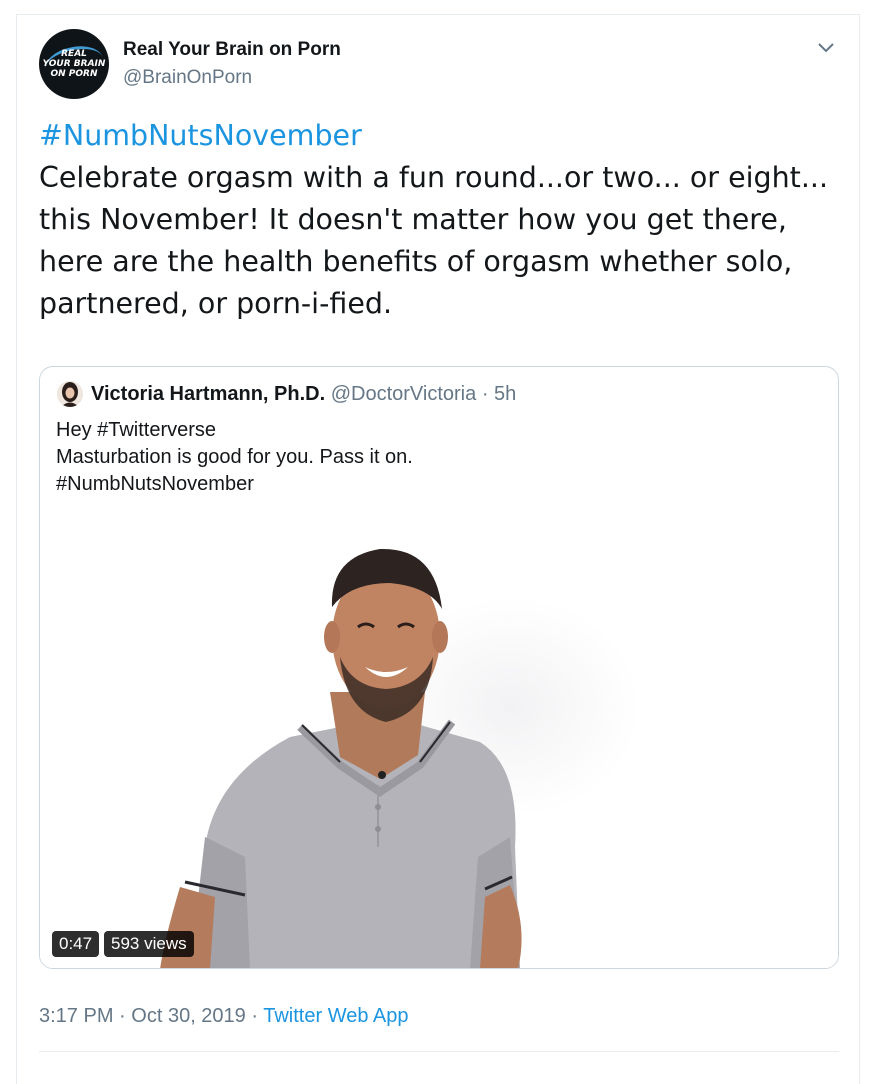  What do you see at coordinates (505, 394) in the screenshot?
I see `quoted-tweet-time: 5h` at bounding box center [505, 394].